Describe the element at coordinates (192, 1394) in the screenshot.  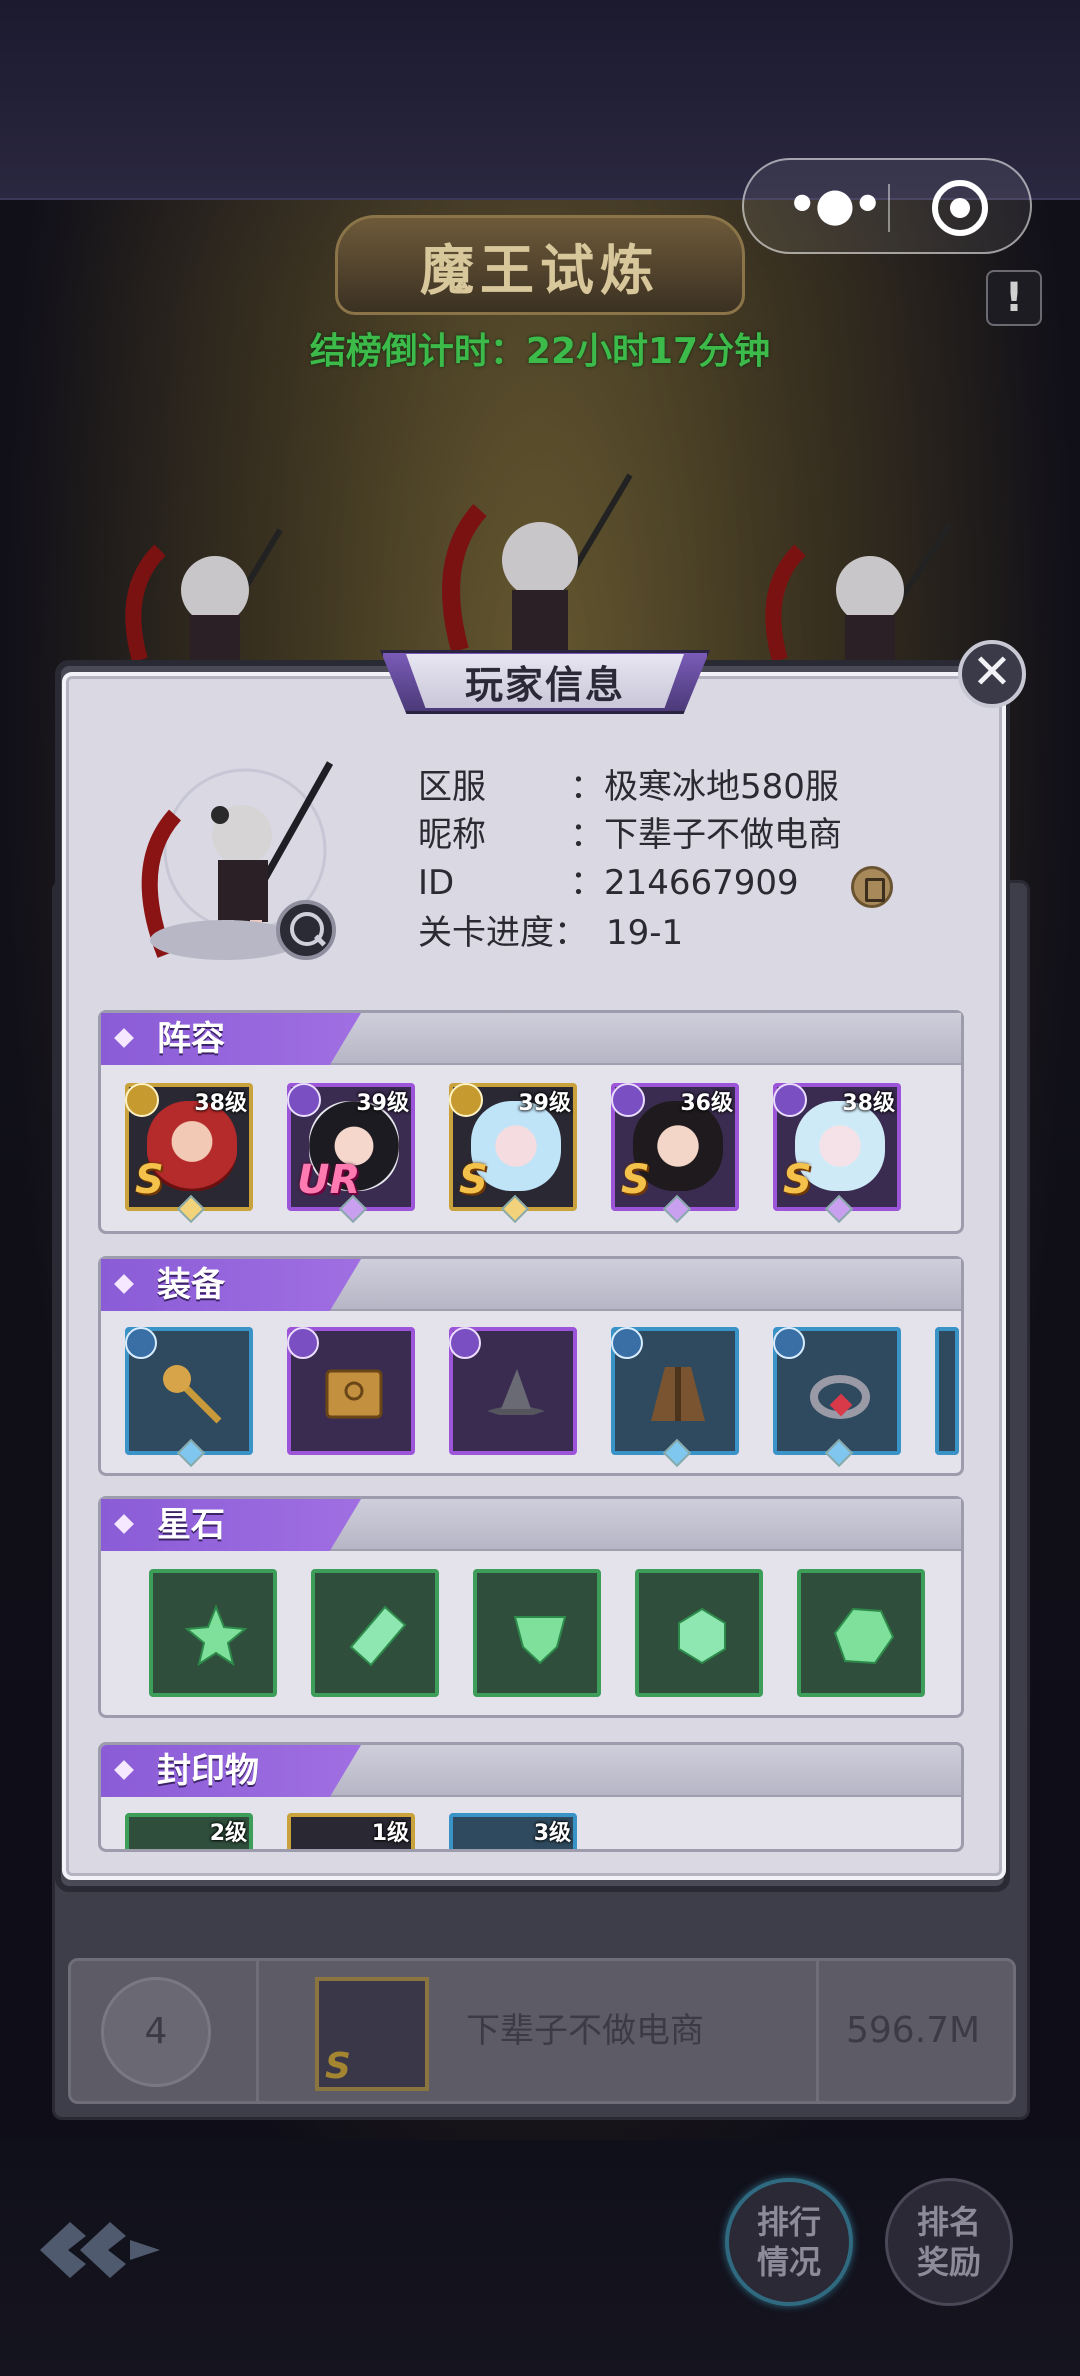
I see `staff-icon` at that location.